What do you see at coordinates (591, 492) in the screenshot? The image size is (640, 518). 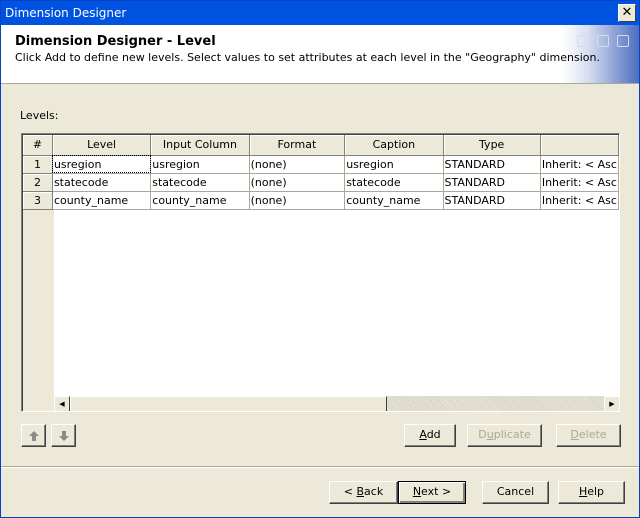 I see `help-button: Help` at bounding box center [591, 492].